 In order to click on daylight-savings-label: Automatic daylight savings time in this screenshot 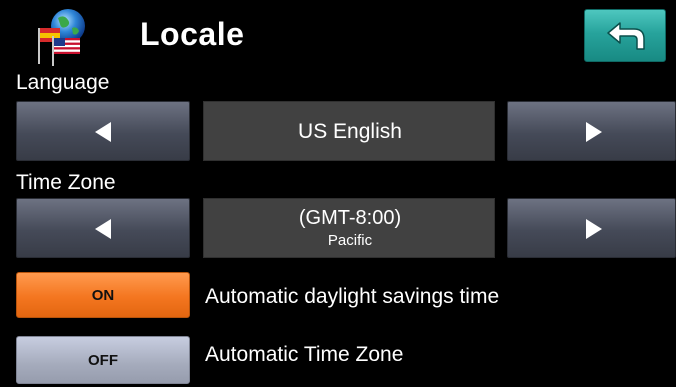, I will do `click(352, 296)`.